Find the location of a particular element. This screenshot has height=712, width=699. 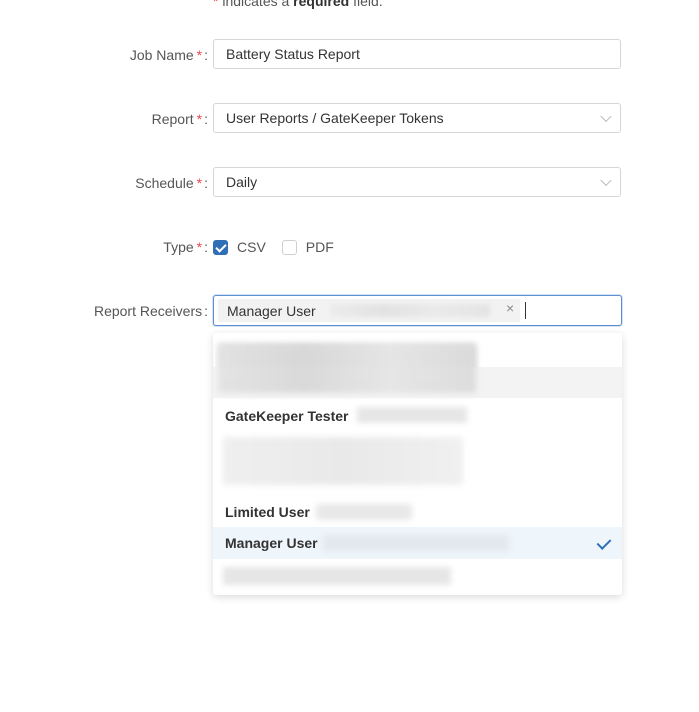

receivers-multiselect: Manager User × is located at coordinates (417, 310).